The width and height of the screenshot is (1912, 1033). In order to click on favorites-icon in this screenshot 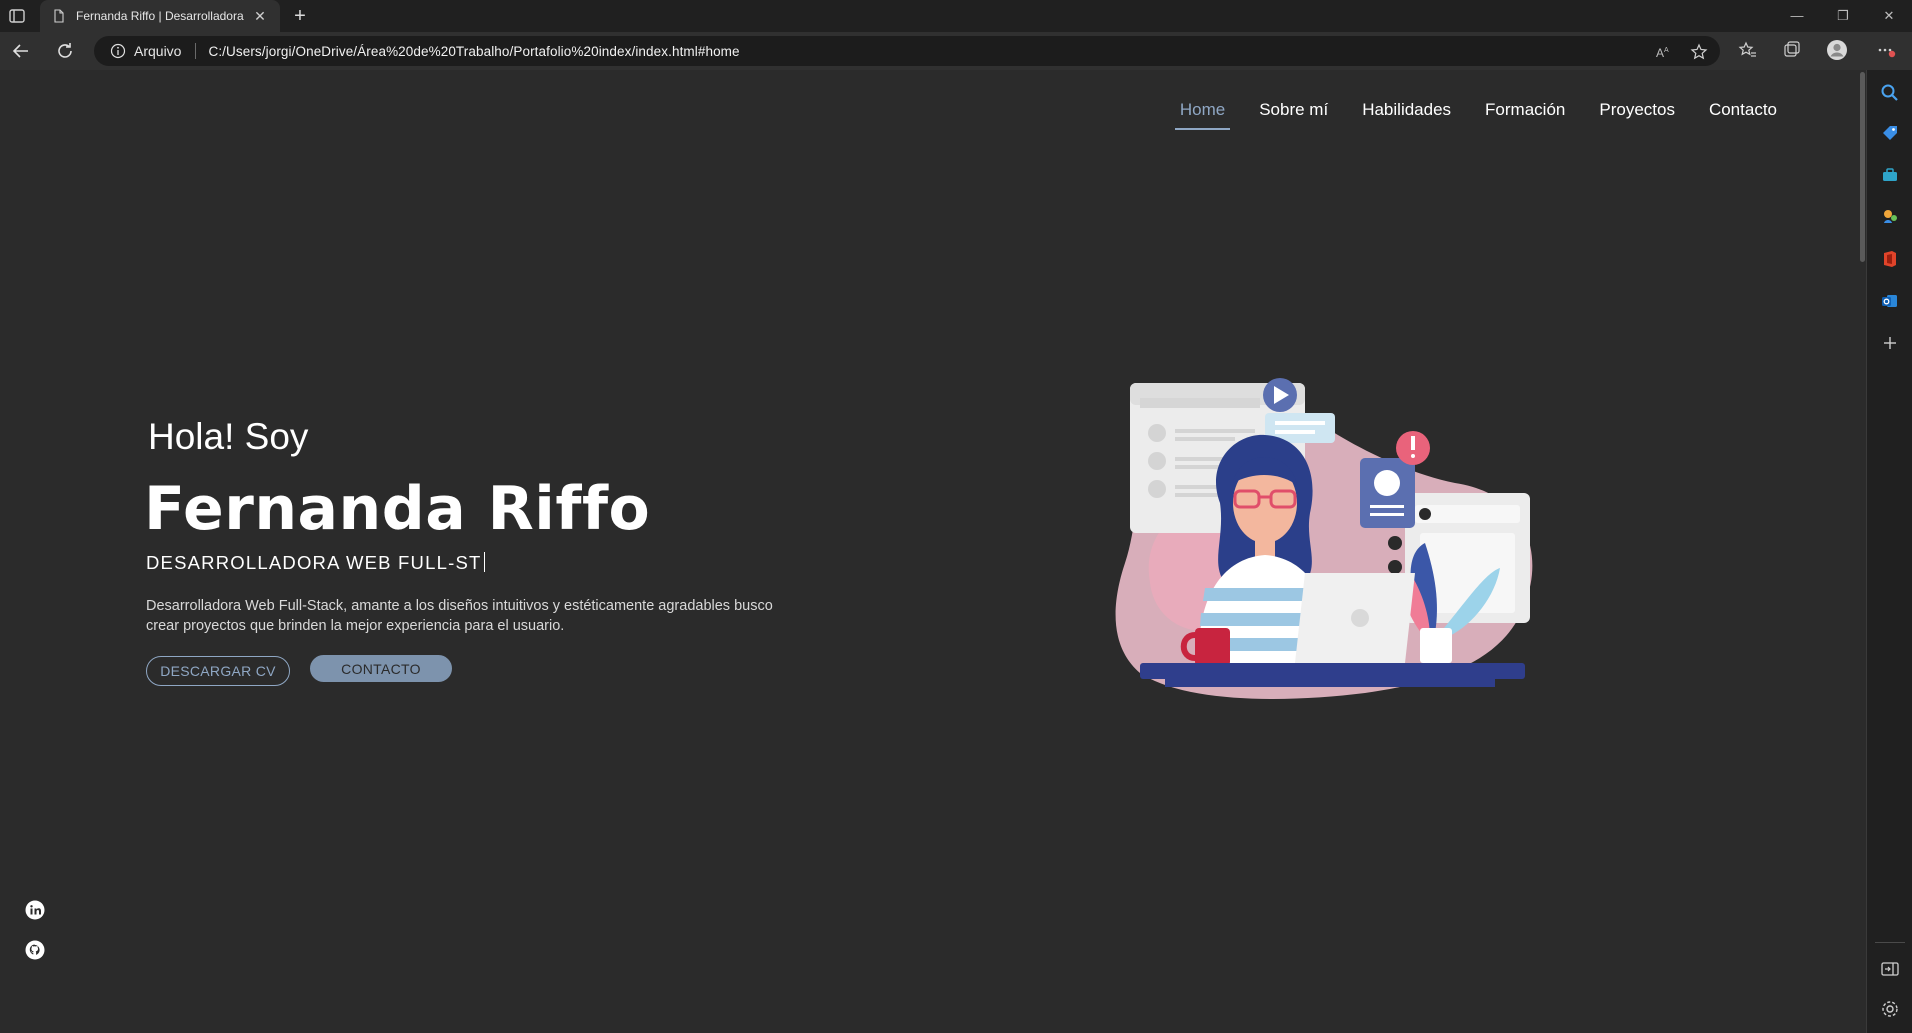, I will do `click(1748, 50)`.